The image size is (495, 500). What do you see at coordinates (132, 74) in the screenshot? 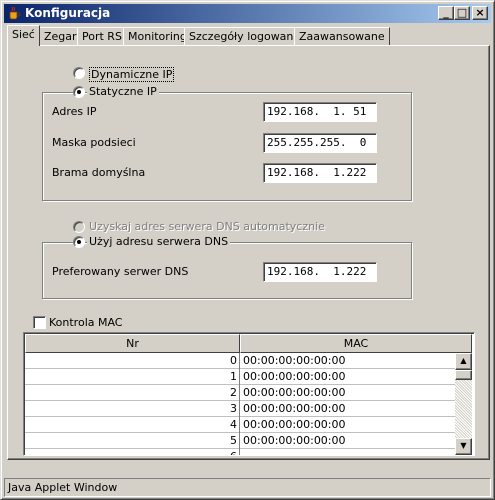
I see `dynamic-ip-label: Dynamiczne IP` at bounding box center [132, 74].